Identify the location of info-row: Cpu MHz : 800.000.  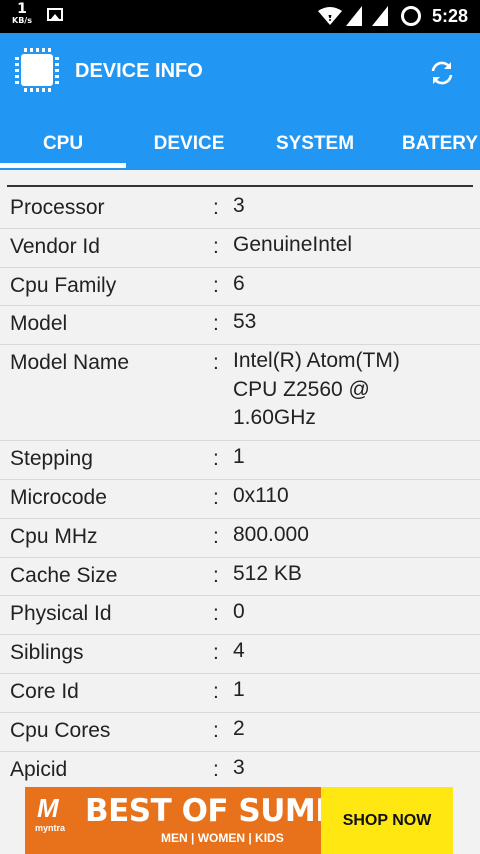
(240, 538).